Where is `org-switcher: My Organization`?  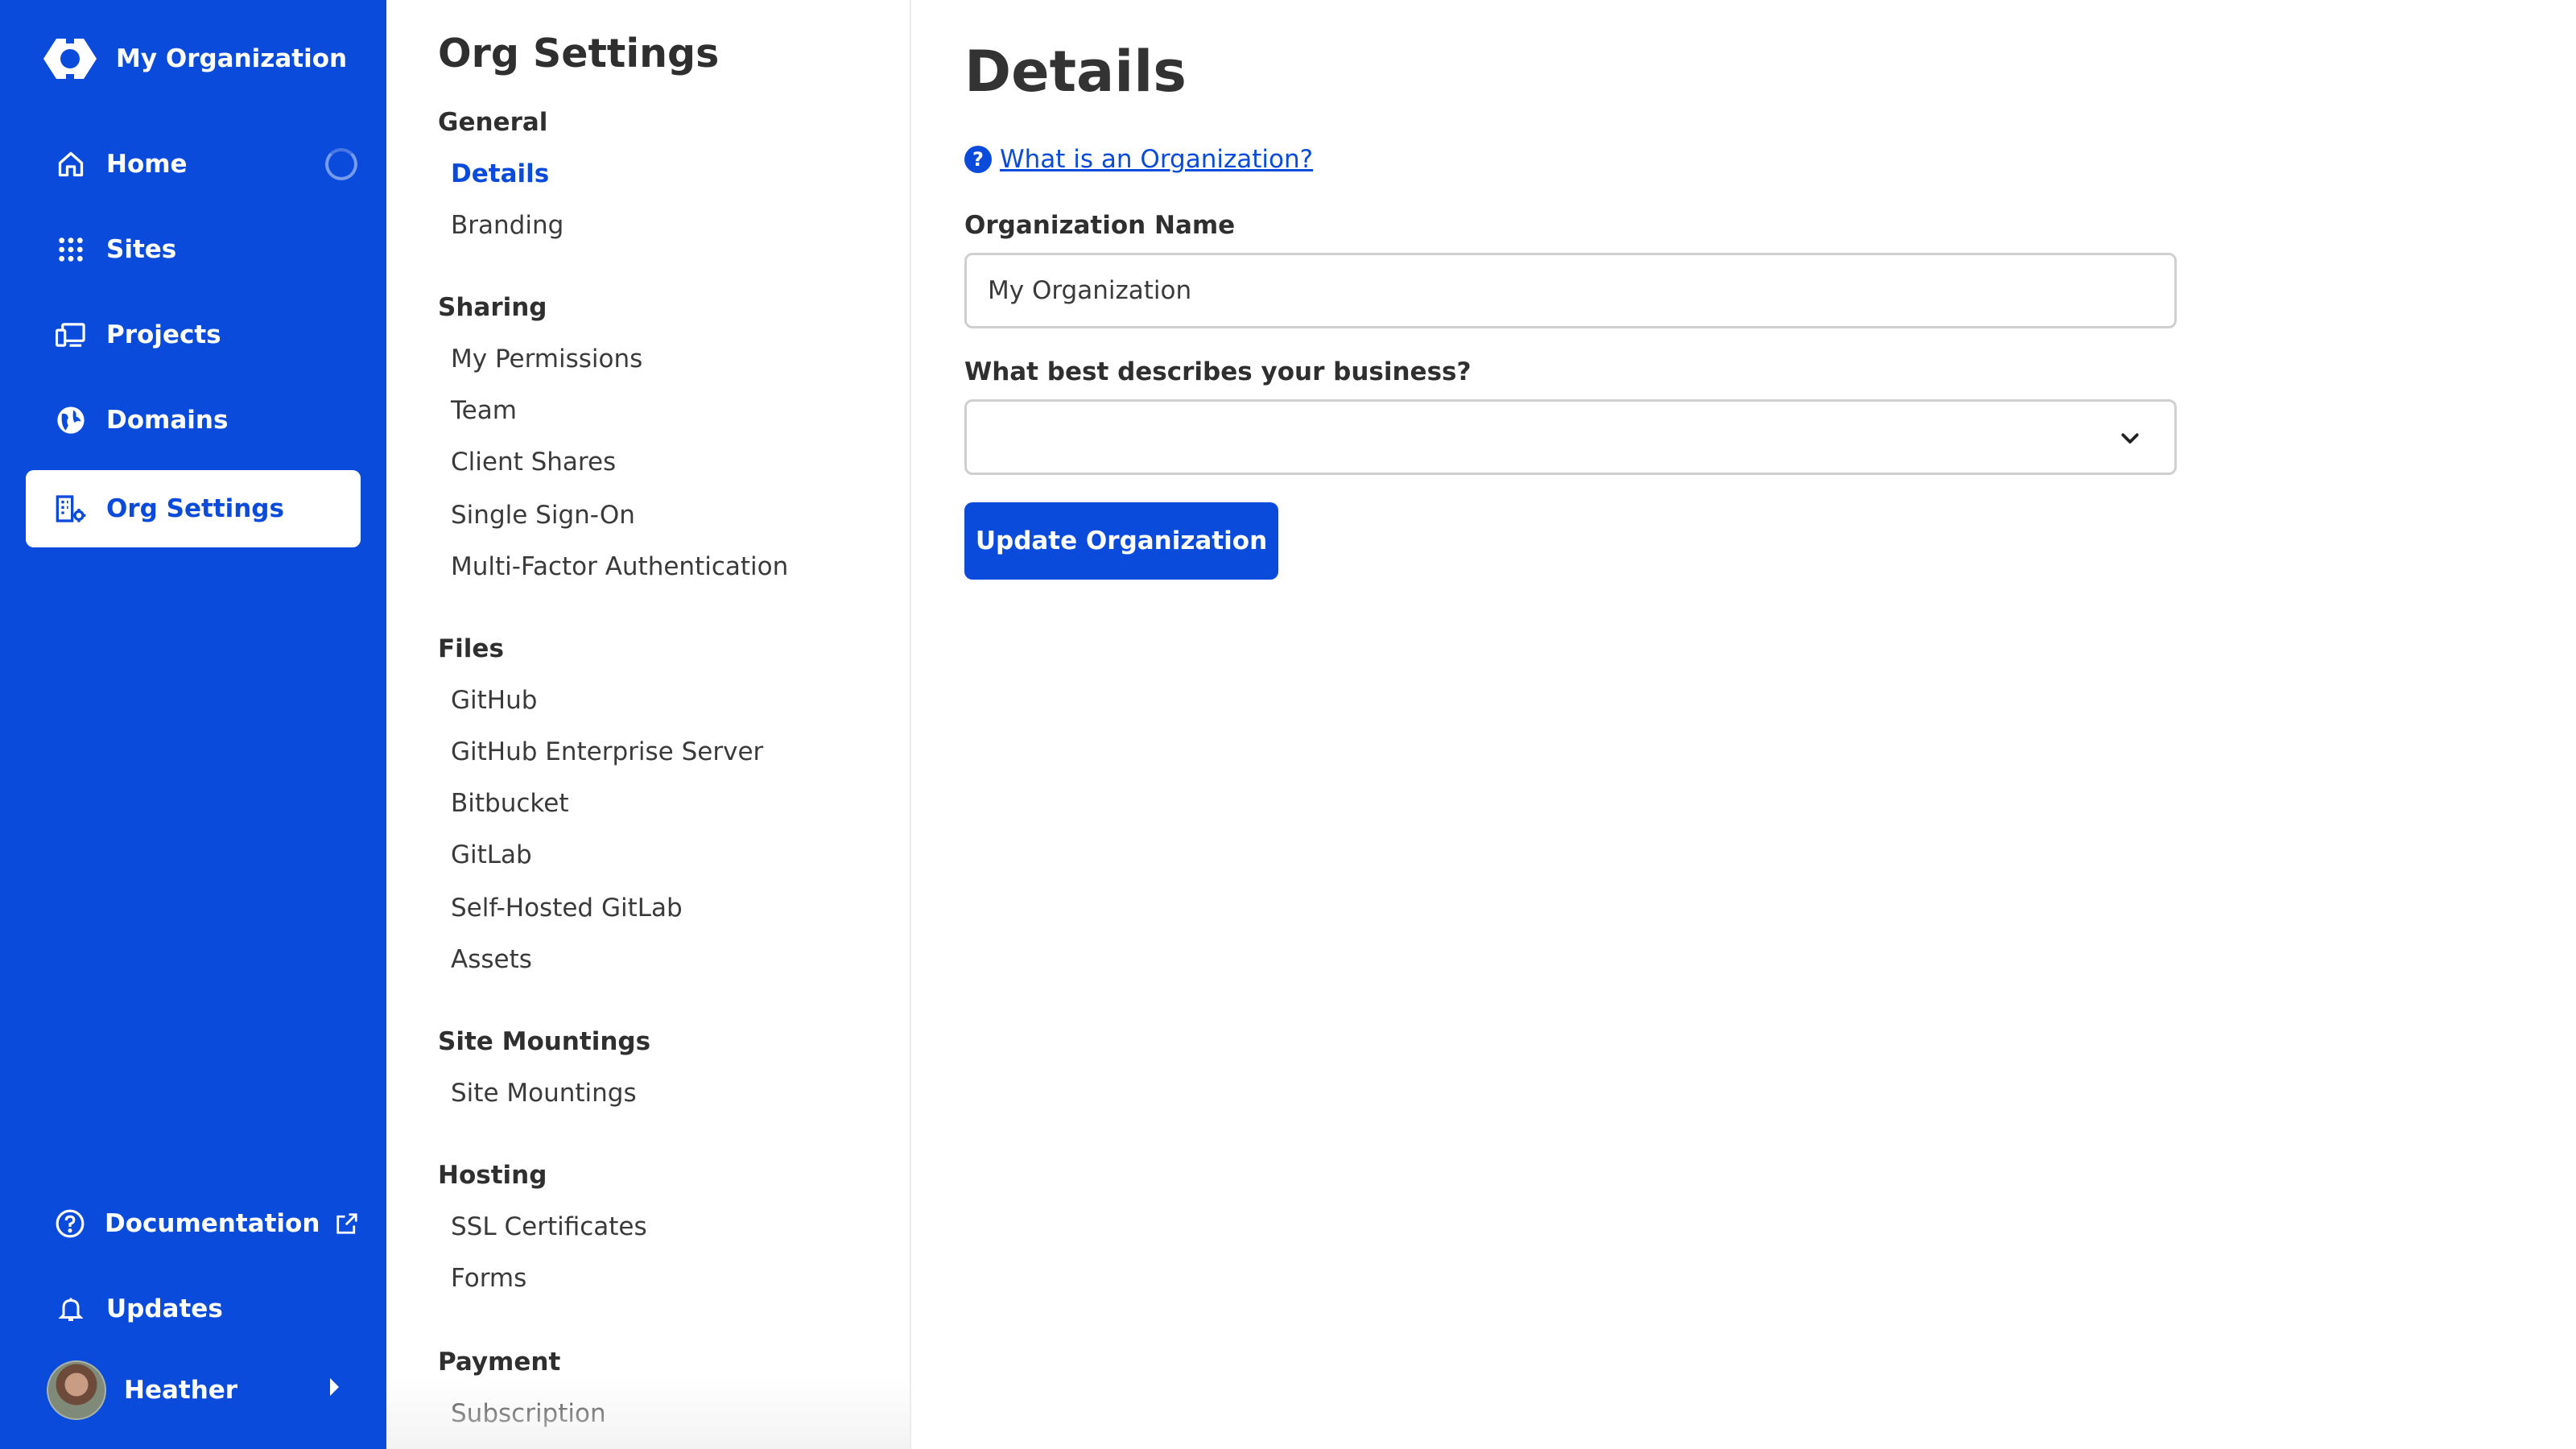
org-switcher: My Organization is located at coordinates (194, 58).